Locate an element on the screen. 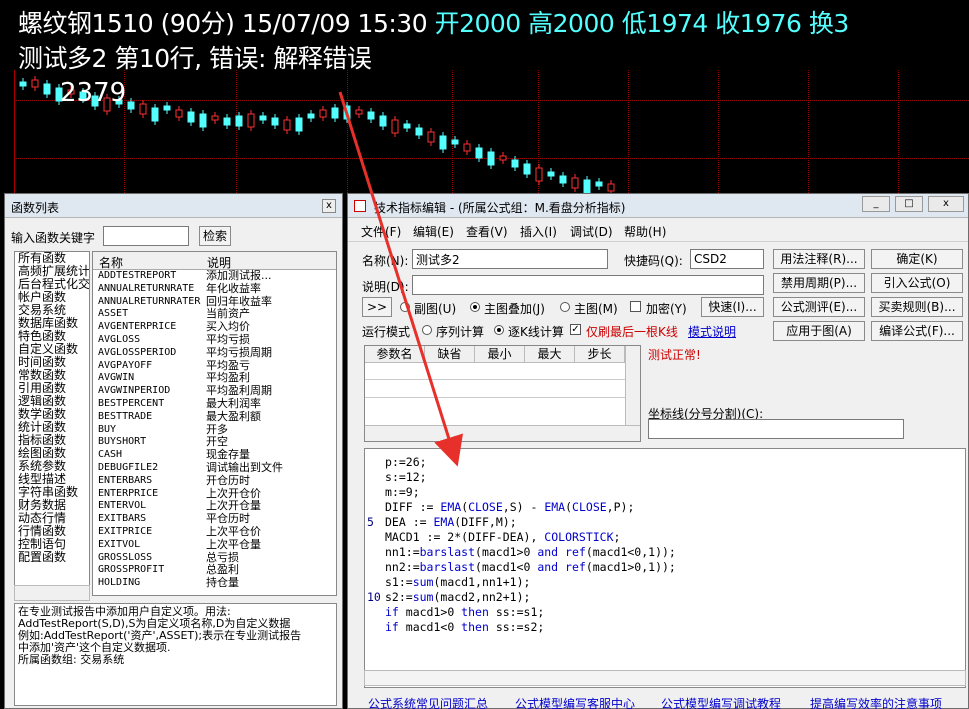 The image size is (969, 709). code-hscrollbar is located at coordinates (665, 678).